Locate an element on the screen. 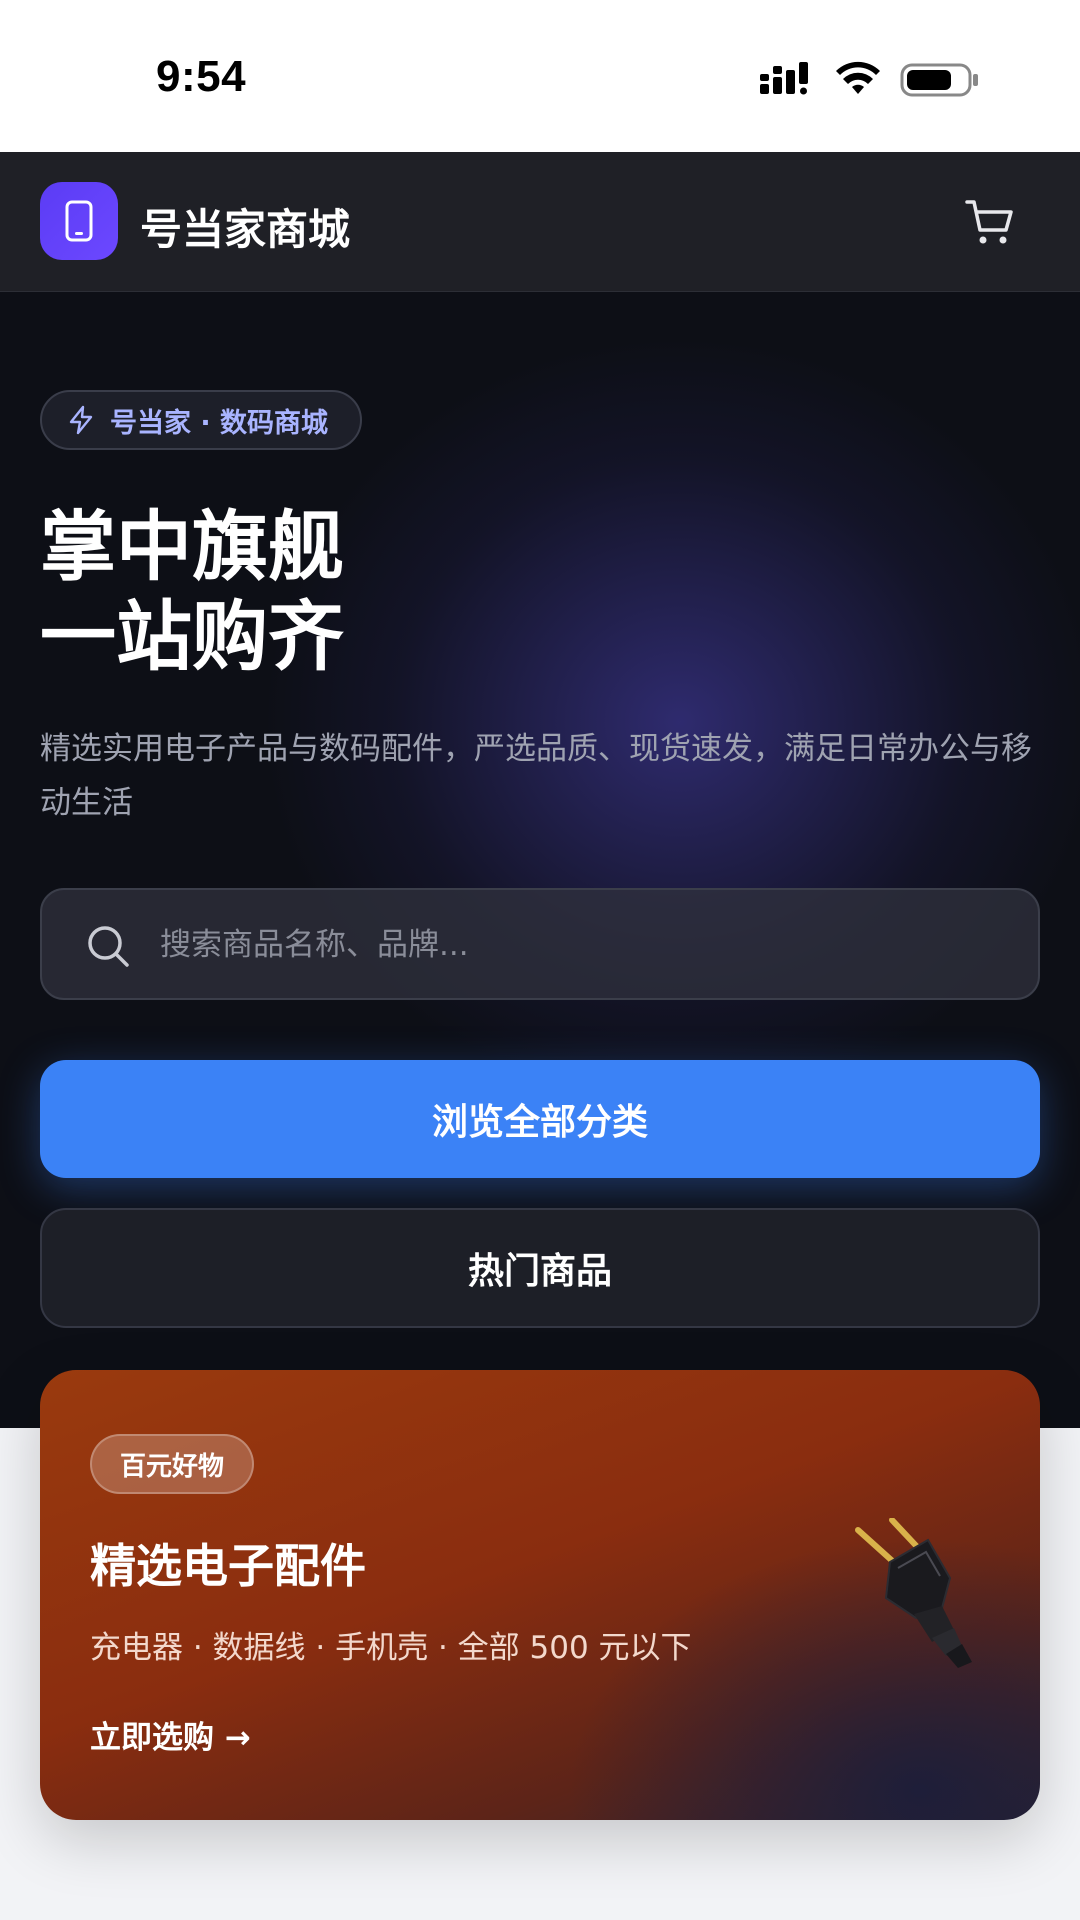  hero-tag: 号当家 · 数码商城 is located at coordinates (201, 420).